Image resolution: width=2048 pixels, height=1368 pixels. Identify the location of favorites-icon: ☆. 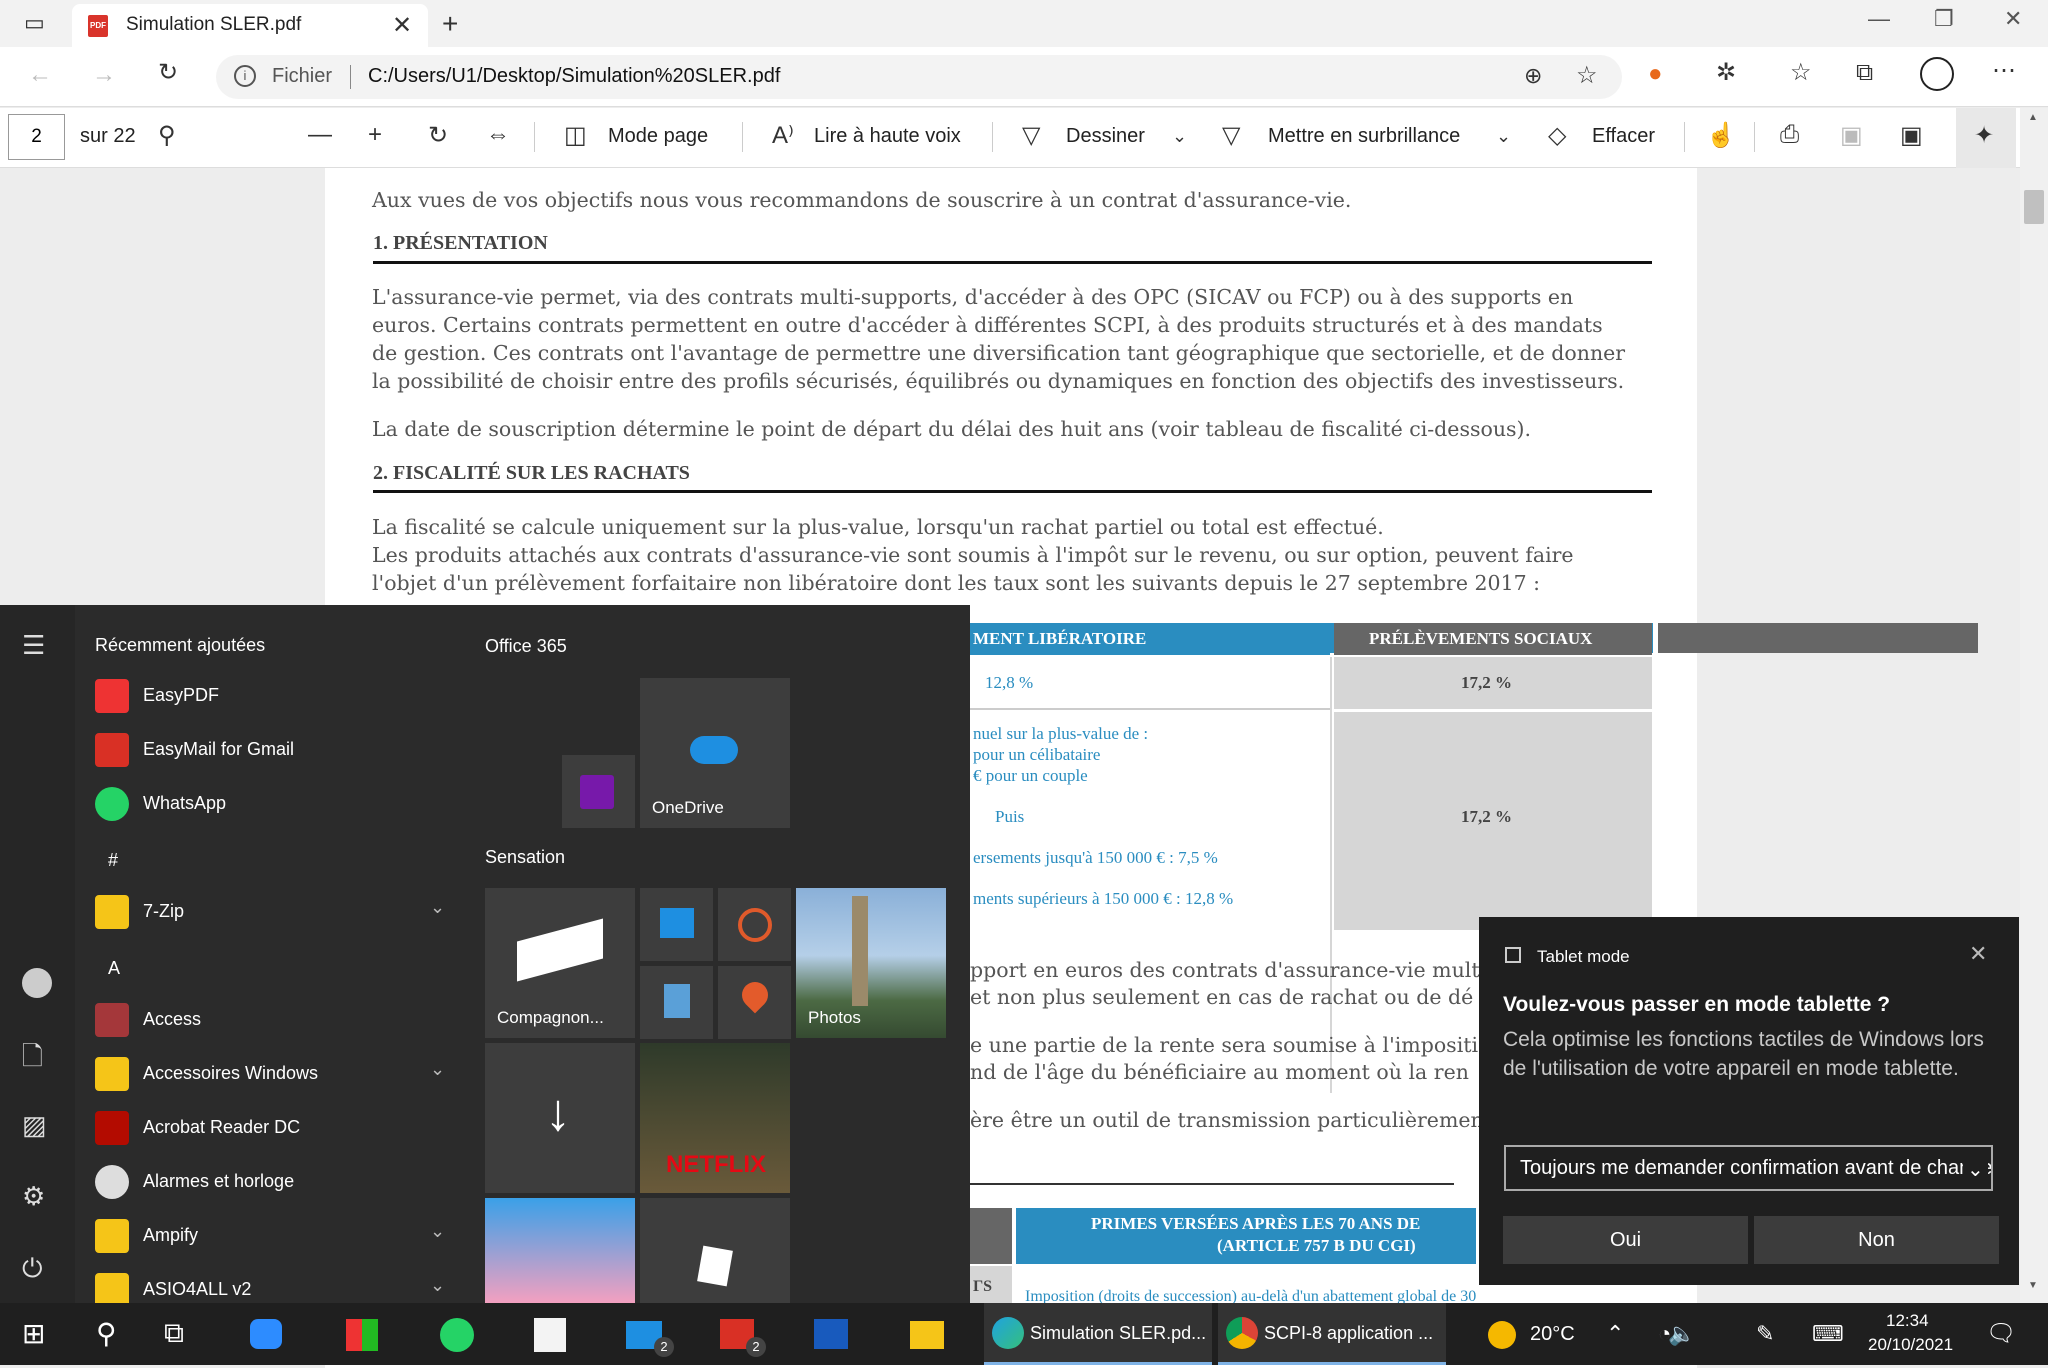
(1801, 73).